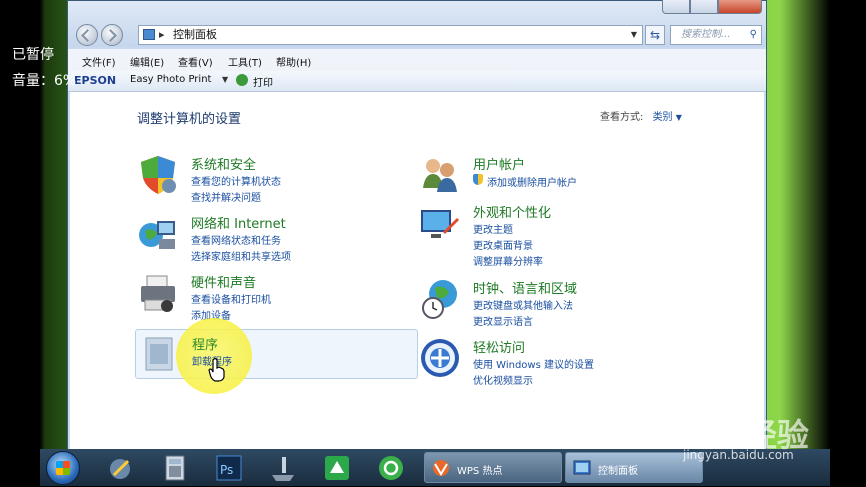 The width and height of the screenshot is (866, 487). I want to click on link-homegroup-sharing: 选择家庭组和共享选项, so click(241, 255).